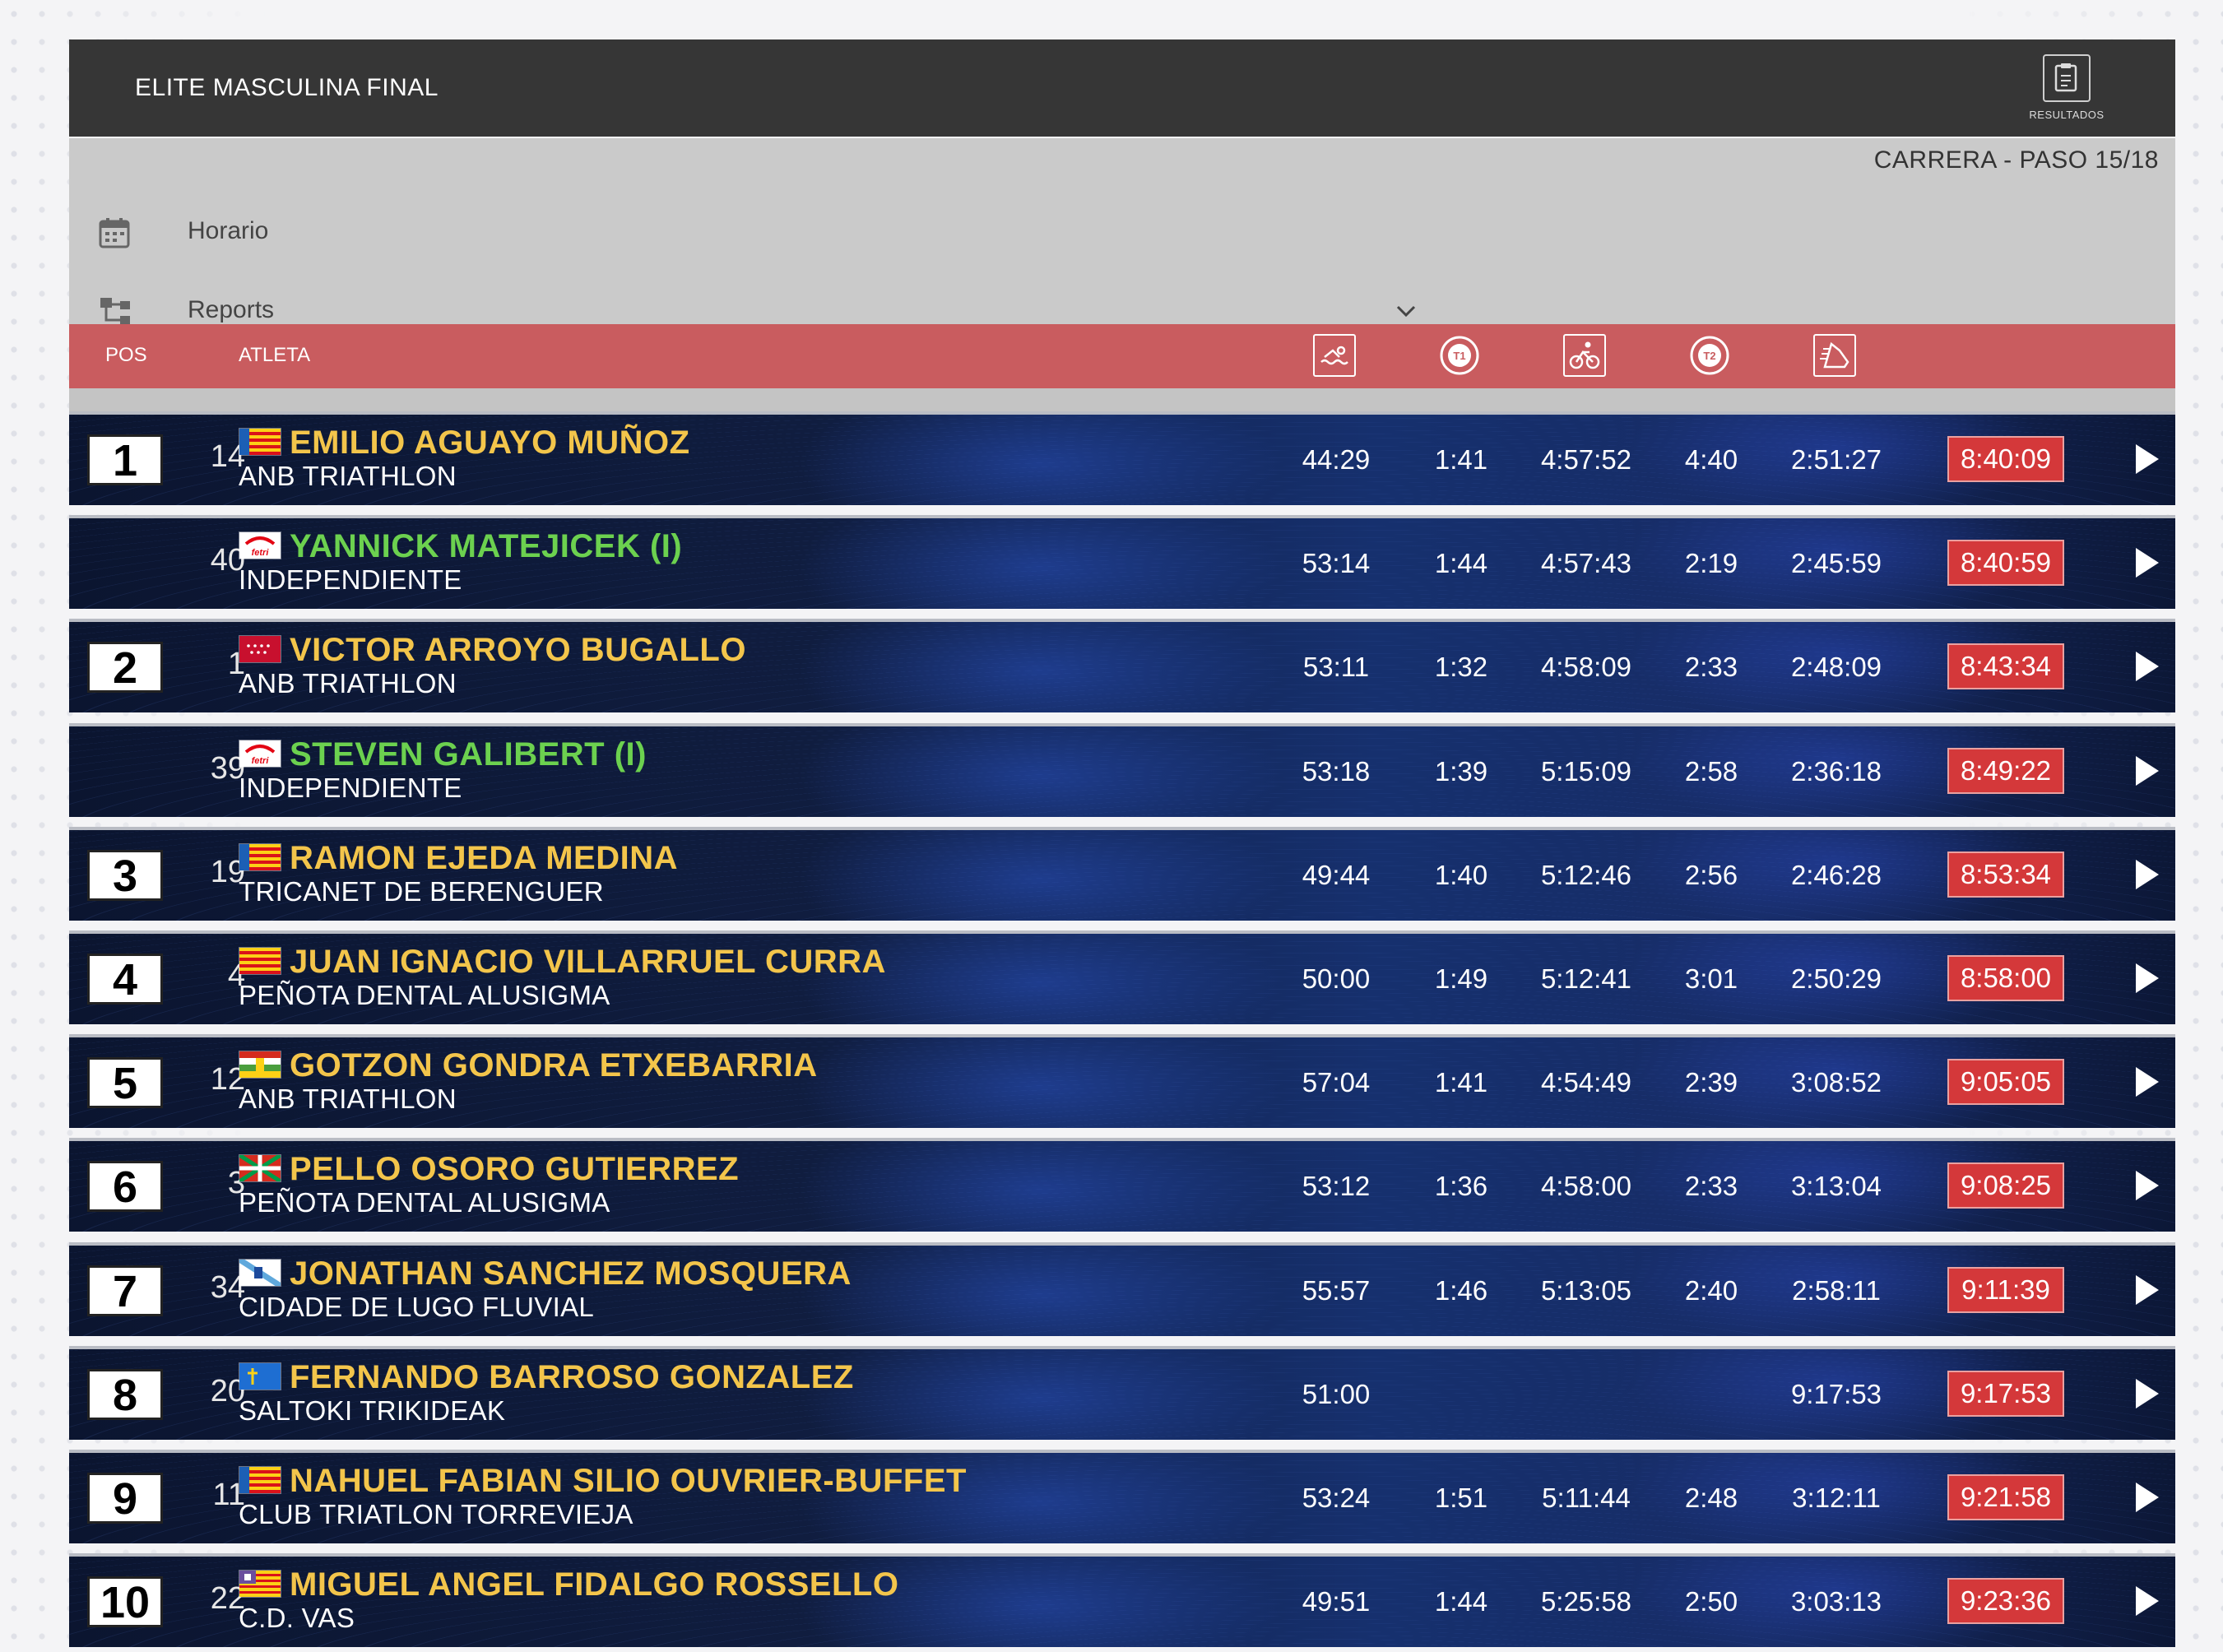 The height and width of the screenshot is (1652, 2223). What do you see at coordinates (125, 1499) in the screenshot?
I see `position-badge: 9` at bounding box center [125, 1499].